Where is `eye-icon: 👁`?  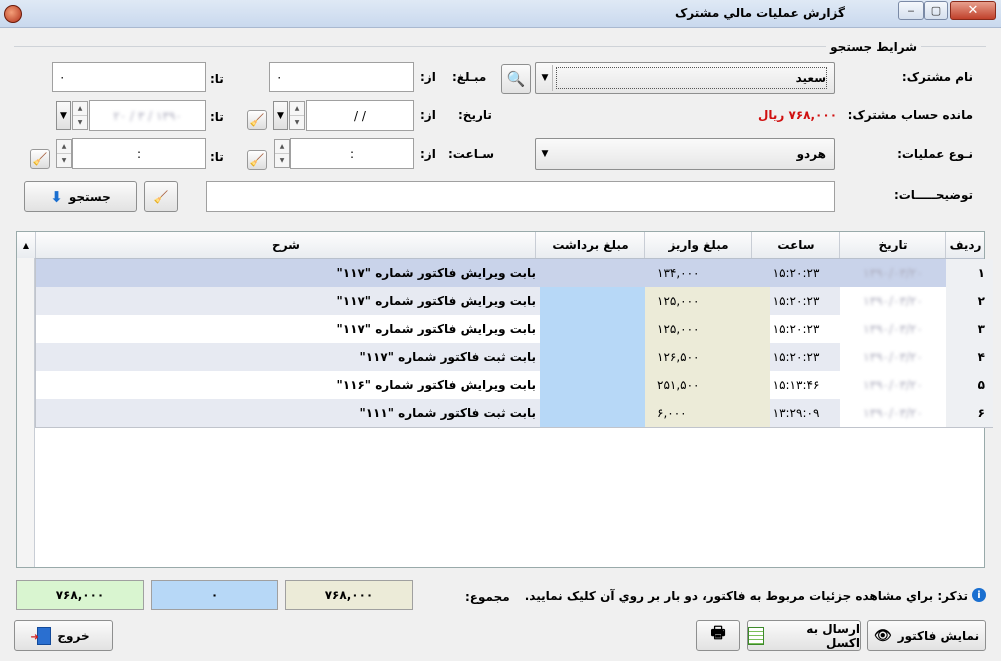
eye-icon: 👁 is located at coordinates (882, 635).